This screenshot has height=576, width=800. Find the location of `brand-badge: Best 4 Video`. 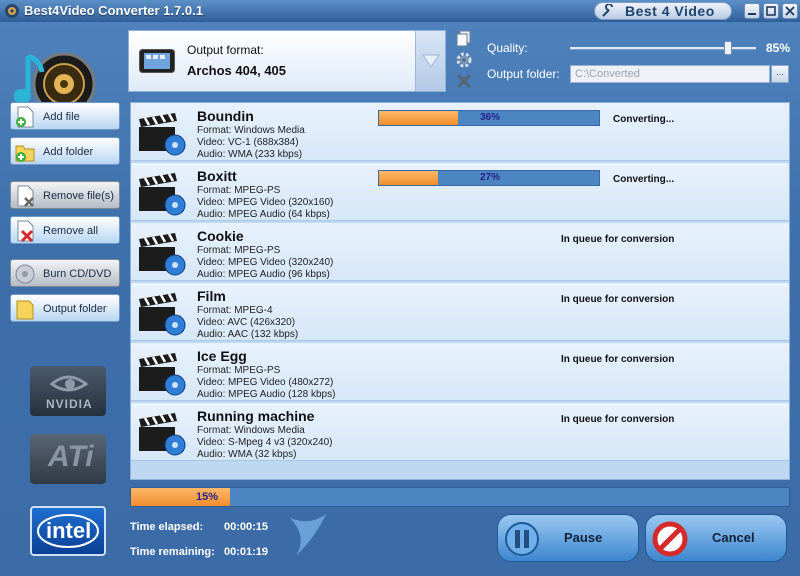

brand-badge: Best 4 Video is located at coordinates (663, 11).